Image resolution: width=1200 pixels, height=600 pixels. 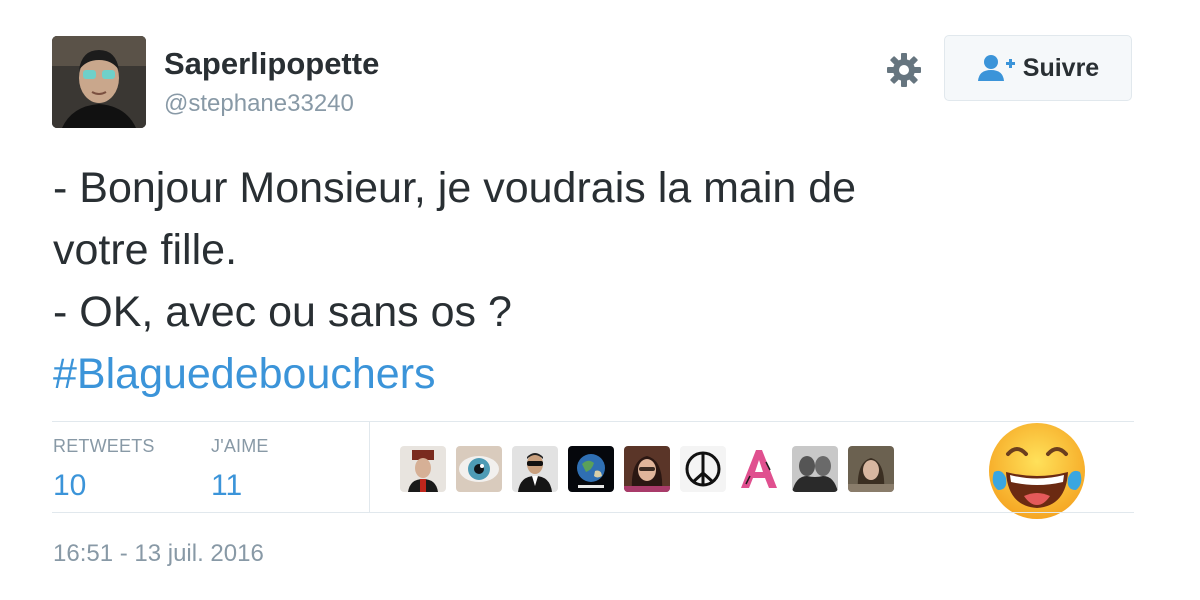 I want to click on avatar, so click(x=99, y=82).